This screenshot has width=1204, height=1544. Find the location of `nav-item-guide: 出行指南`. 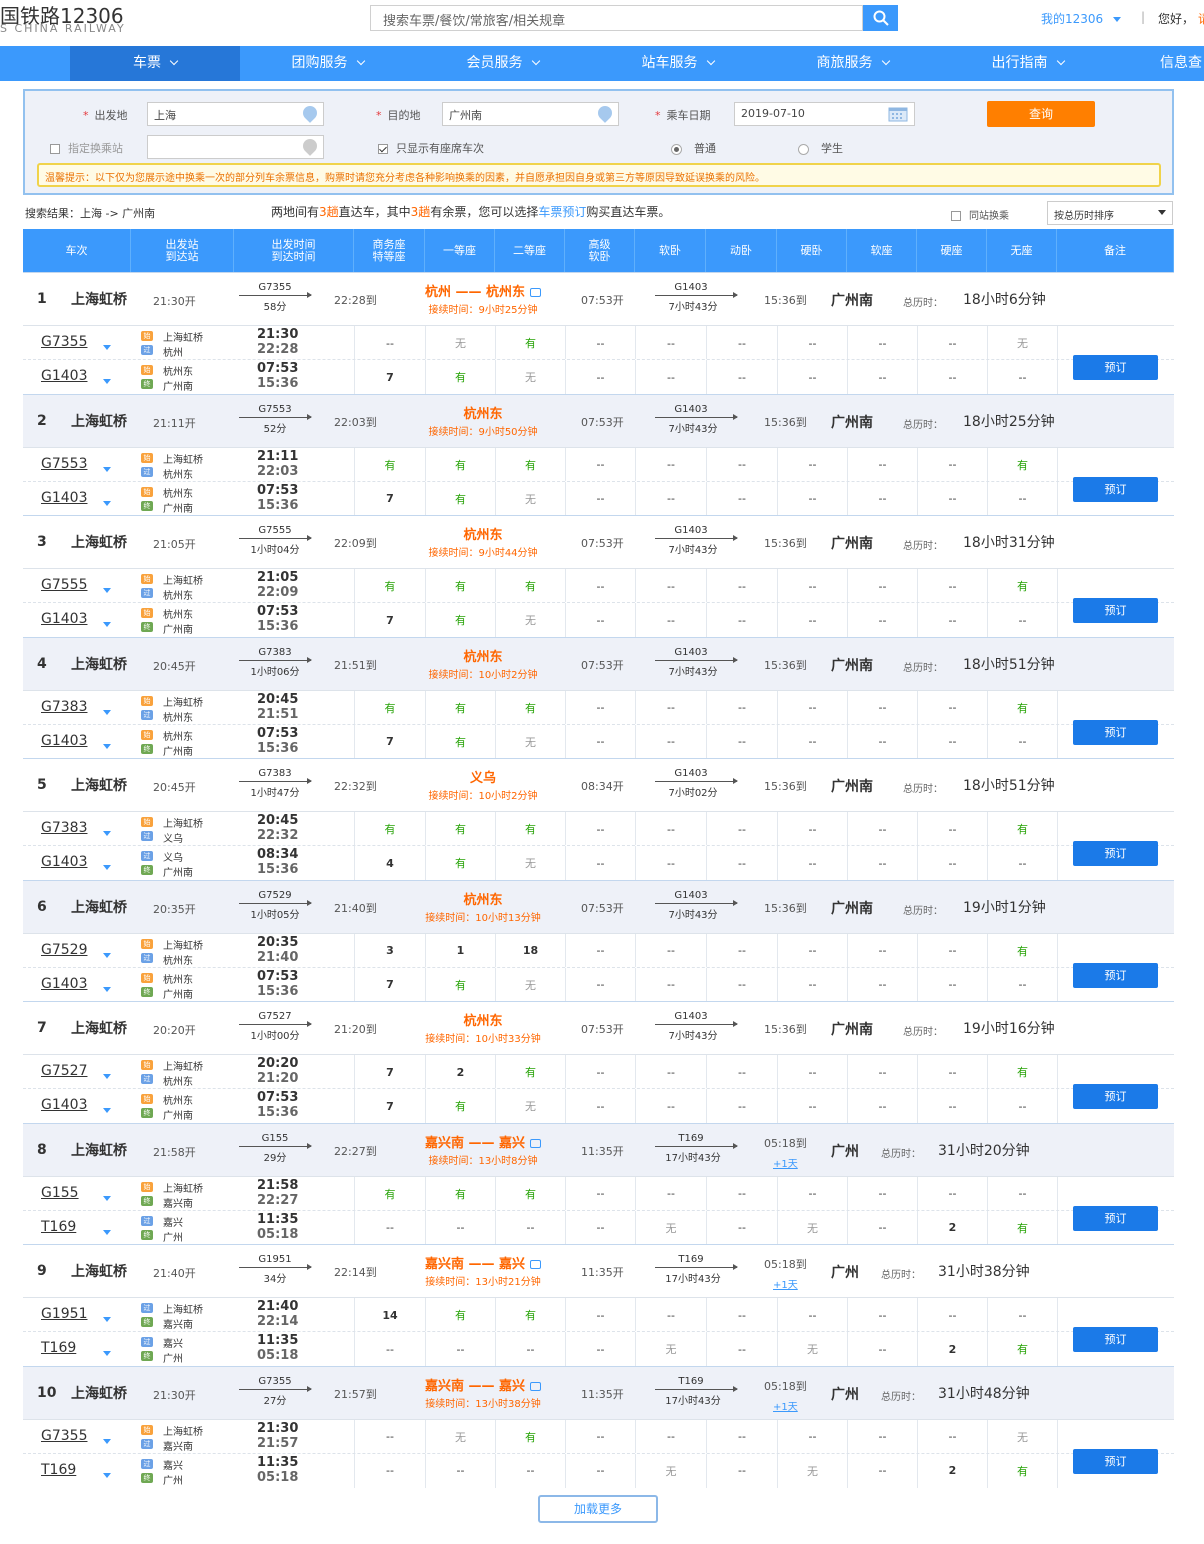

nav-item-guide: 出行指南 is located at coordinates (1027, 63).